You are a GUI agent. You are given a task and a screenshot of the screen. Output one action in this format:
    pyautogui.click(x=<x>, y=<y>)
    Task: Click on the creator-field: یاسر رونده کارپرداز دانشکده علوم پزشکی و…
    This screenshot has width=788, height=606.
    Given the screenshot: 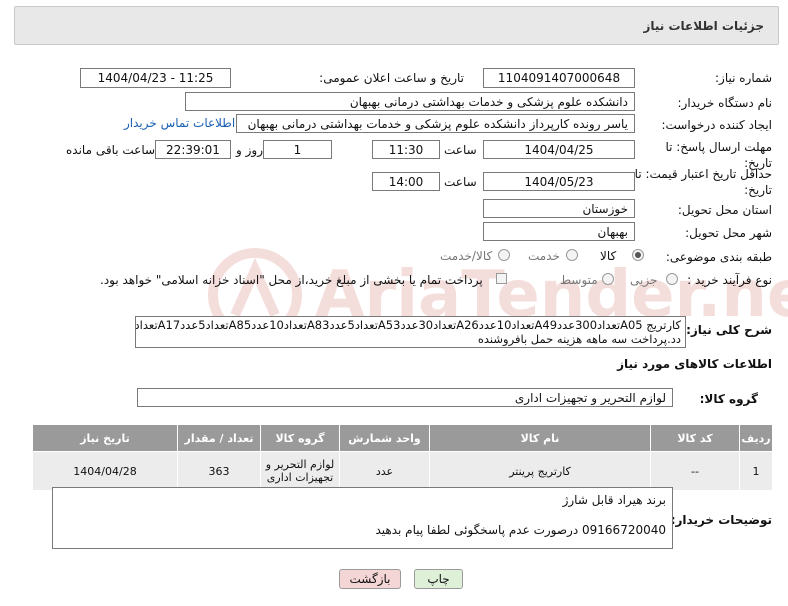 What is the action you would take?
    pyautogui.click(x=435, y=123)
    